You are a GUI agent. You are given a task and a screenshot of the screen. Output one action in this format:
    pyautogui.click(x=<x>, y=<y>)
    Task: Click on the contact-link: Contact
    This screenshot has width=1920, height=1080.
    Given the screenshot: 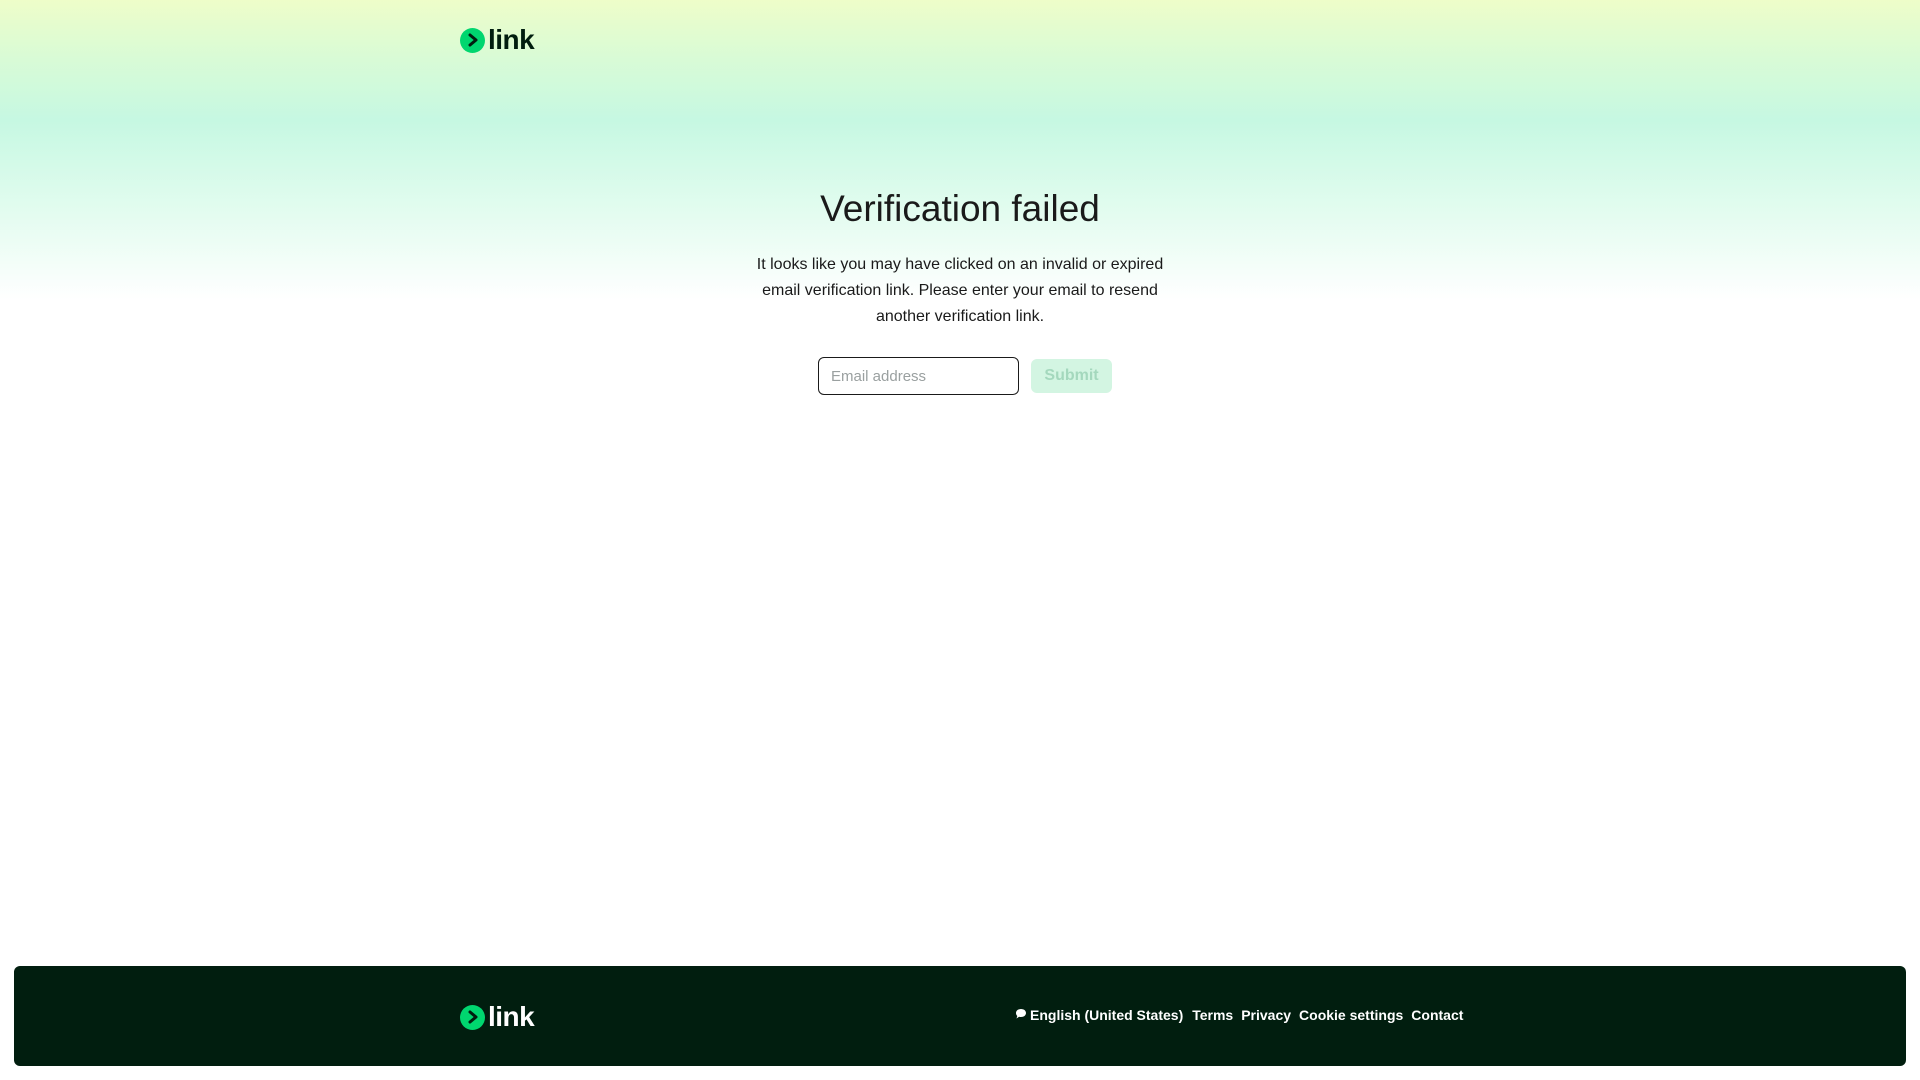 What is the action you would take?
    pyautogui.click(x=1437, y=1015)
    